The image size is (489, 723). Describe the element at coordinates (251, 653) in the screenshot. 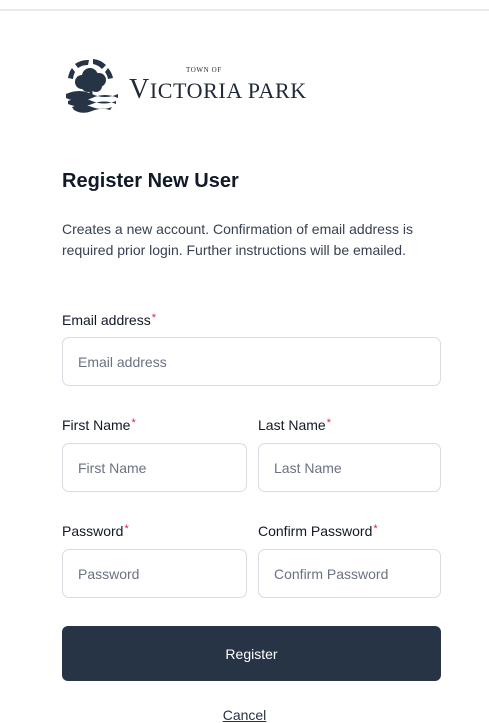

I see `register-button: Register` at that location.